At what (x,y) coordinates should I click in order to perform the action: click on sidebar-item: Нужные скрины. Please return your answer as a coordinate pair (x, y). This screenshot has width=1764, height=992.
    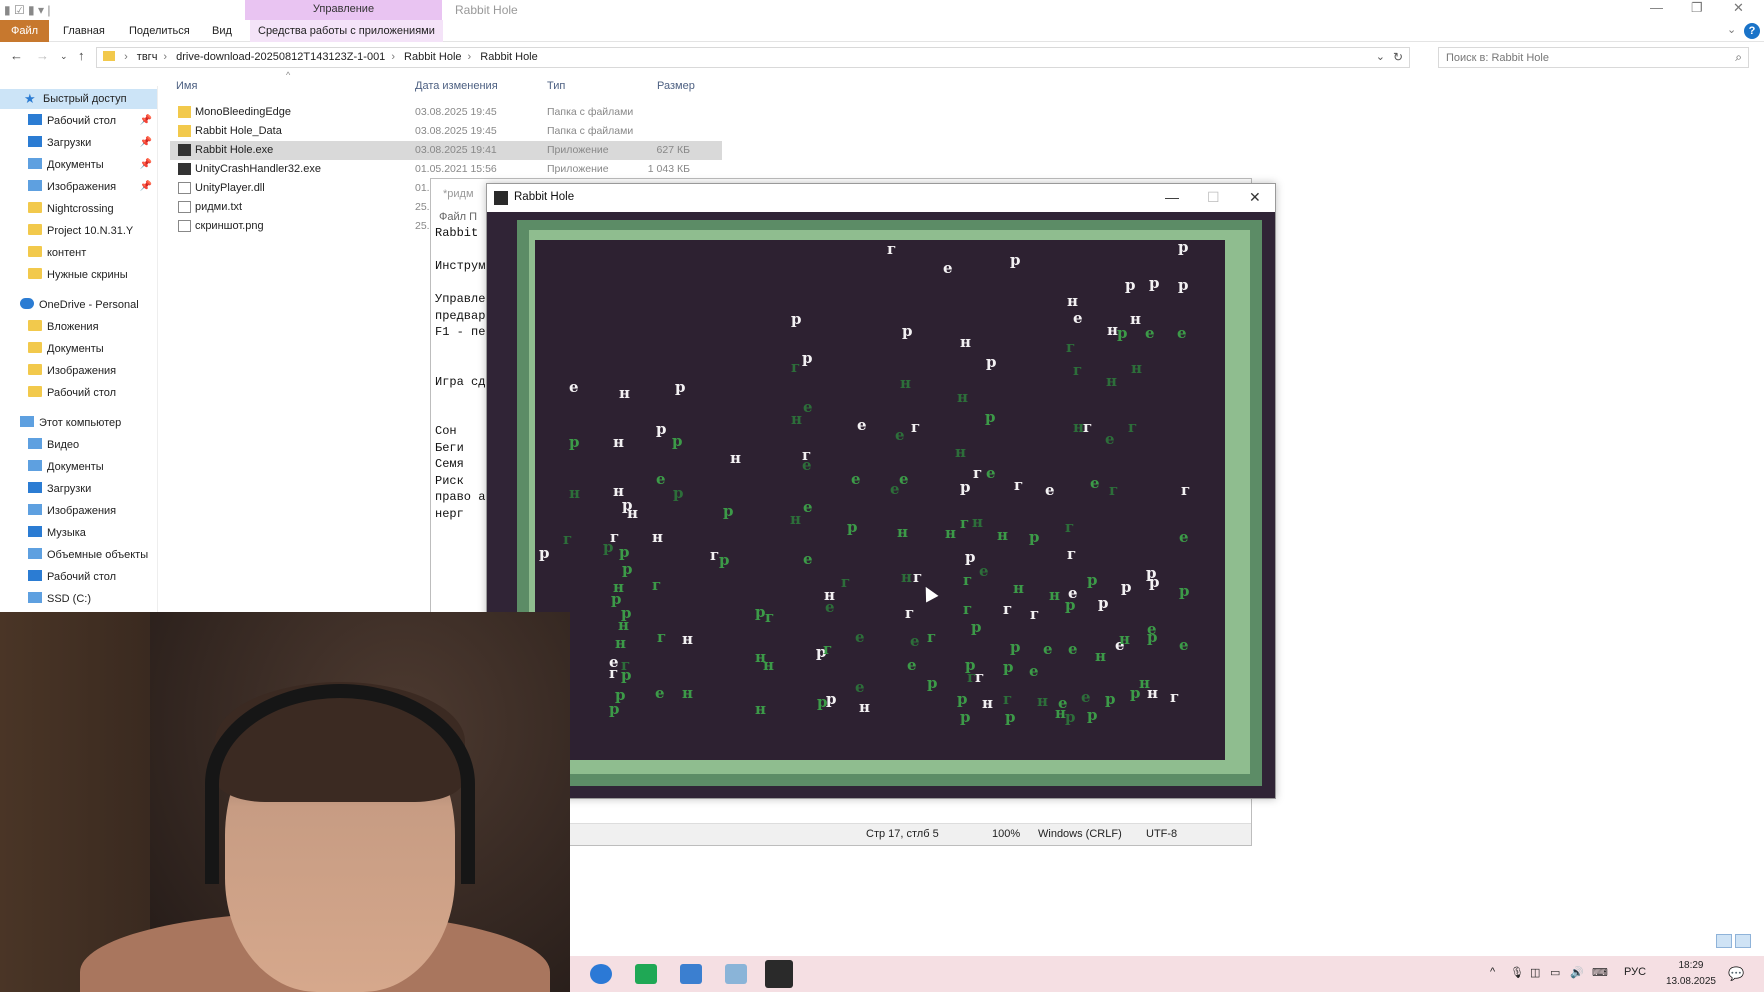
    Looking at the image, I should click on (78, 275).